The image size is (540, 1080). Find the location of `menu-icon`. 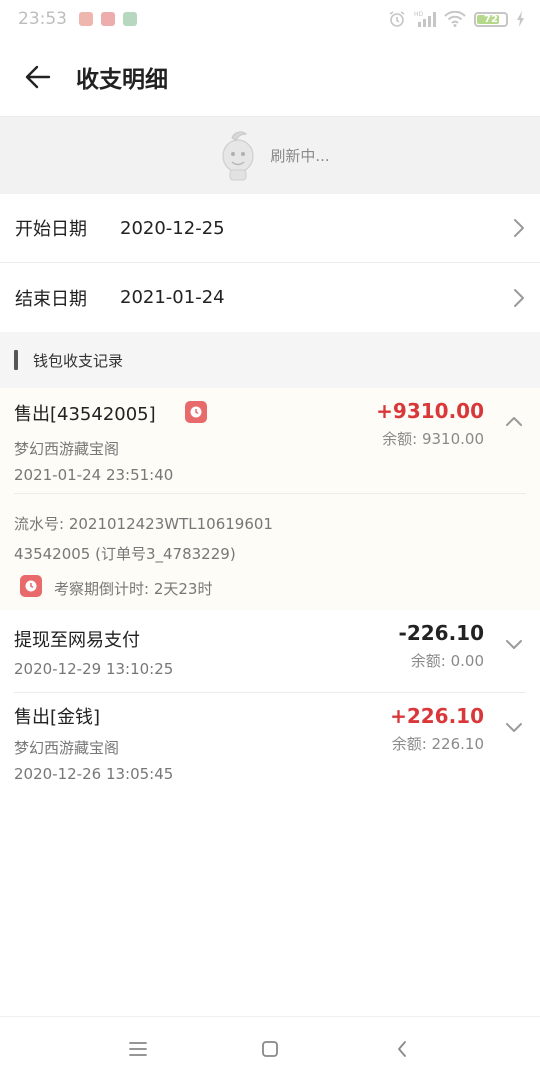

menu-icon is located at coordinates (138, 1048).